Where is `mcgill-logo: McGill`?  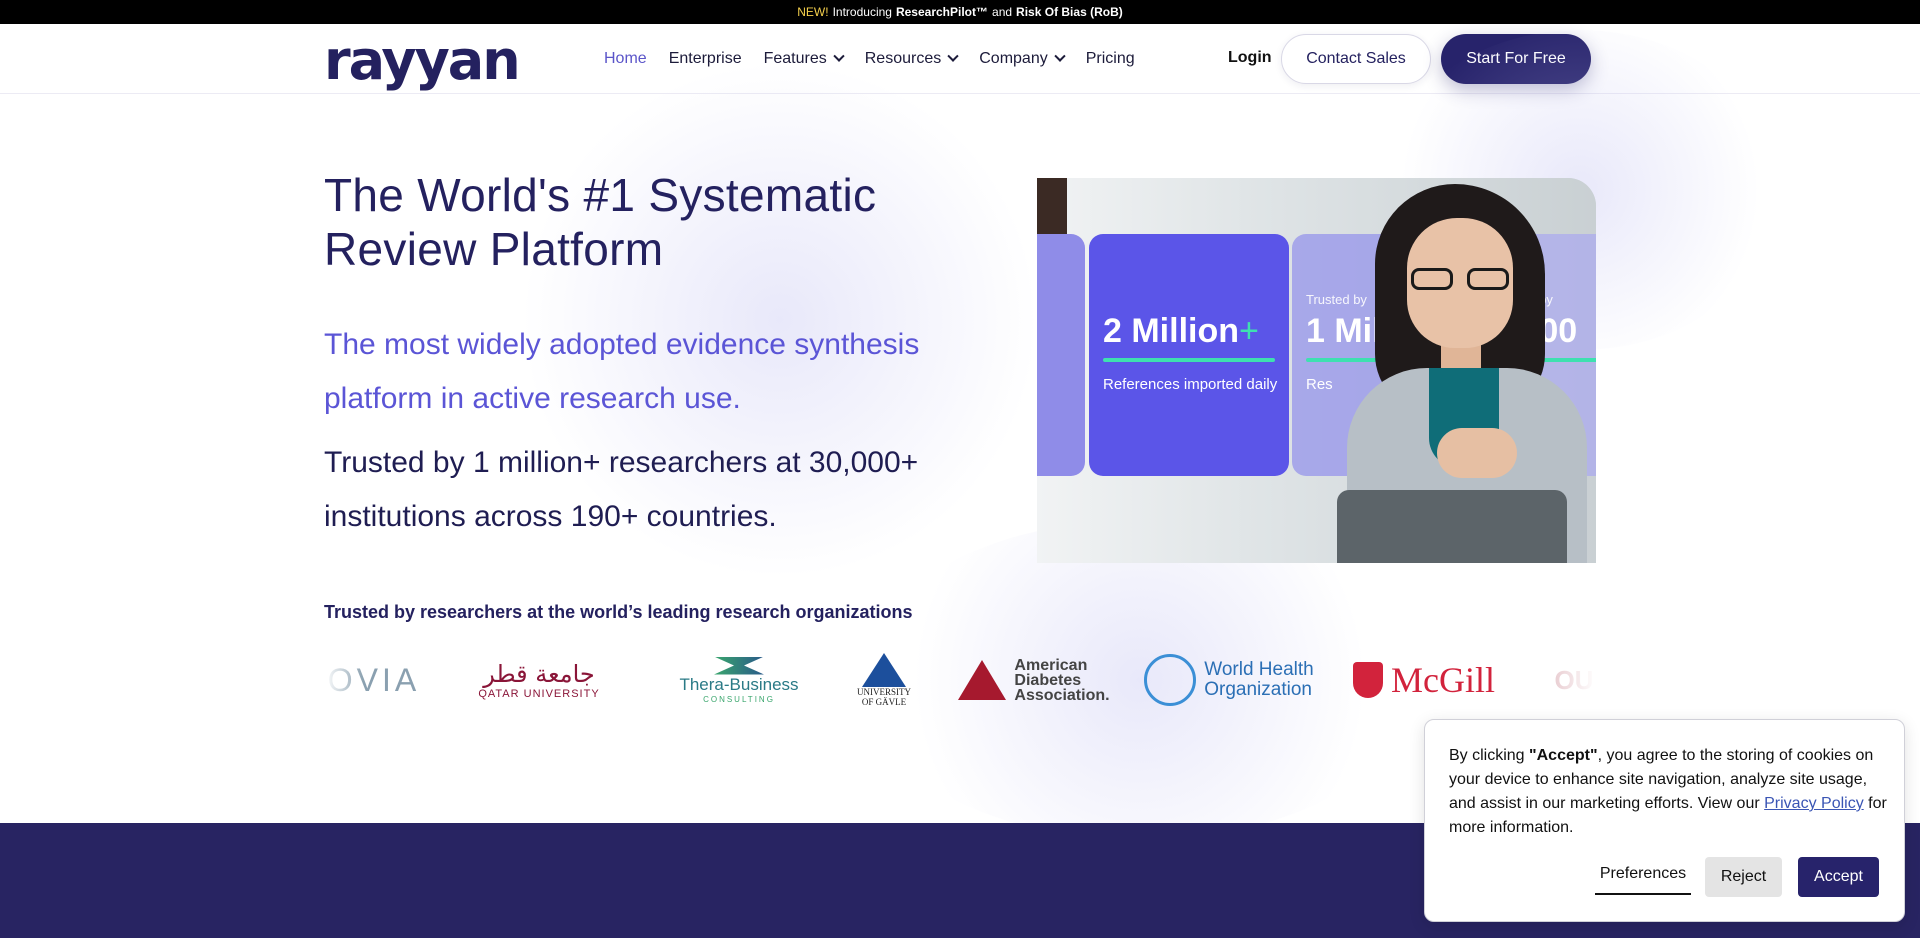 mcgill-logo: McGill is located at coordinates (1424, 680).